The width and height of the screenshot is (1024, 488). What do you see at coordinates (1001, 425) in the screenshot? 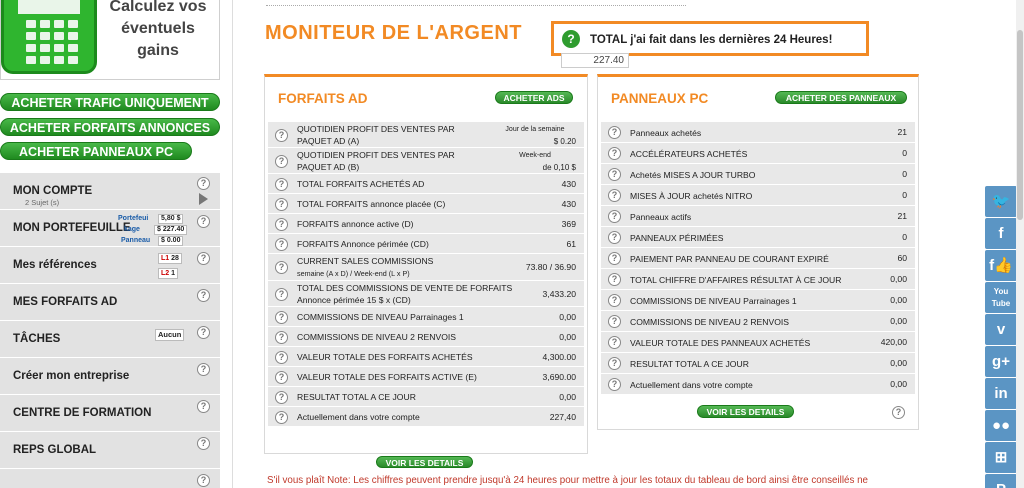
I see `flickr-icon: ●●` at bounding box center [1001, 425].